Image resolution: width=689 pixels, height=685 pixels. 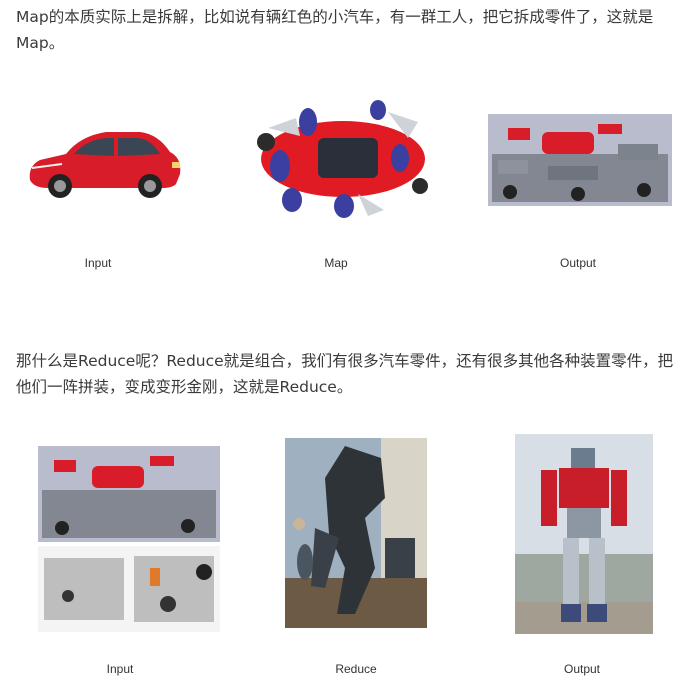 What do you see at coordinates (120, 669) in the screenshot?
I see `reduce-input-caption: Input` at bounding box center [120, 669].